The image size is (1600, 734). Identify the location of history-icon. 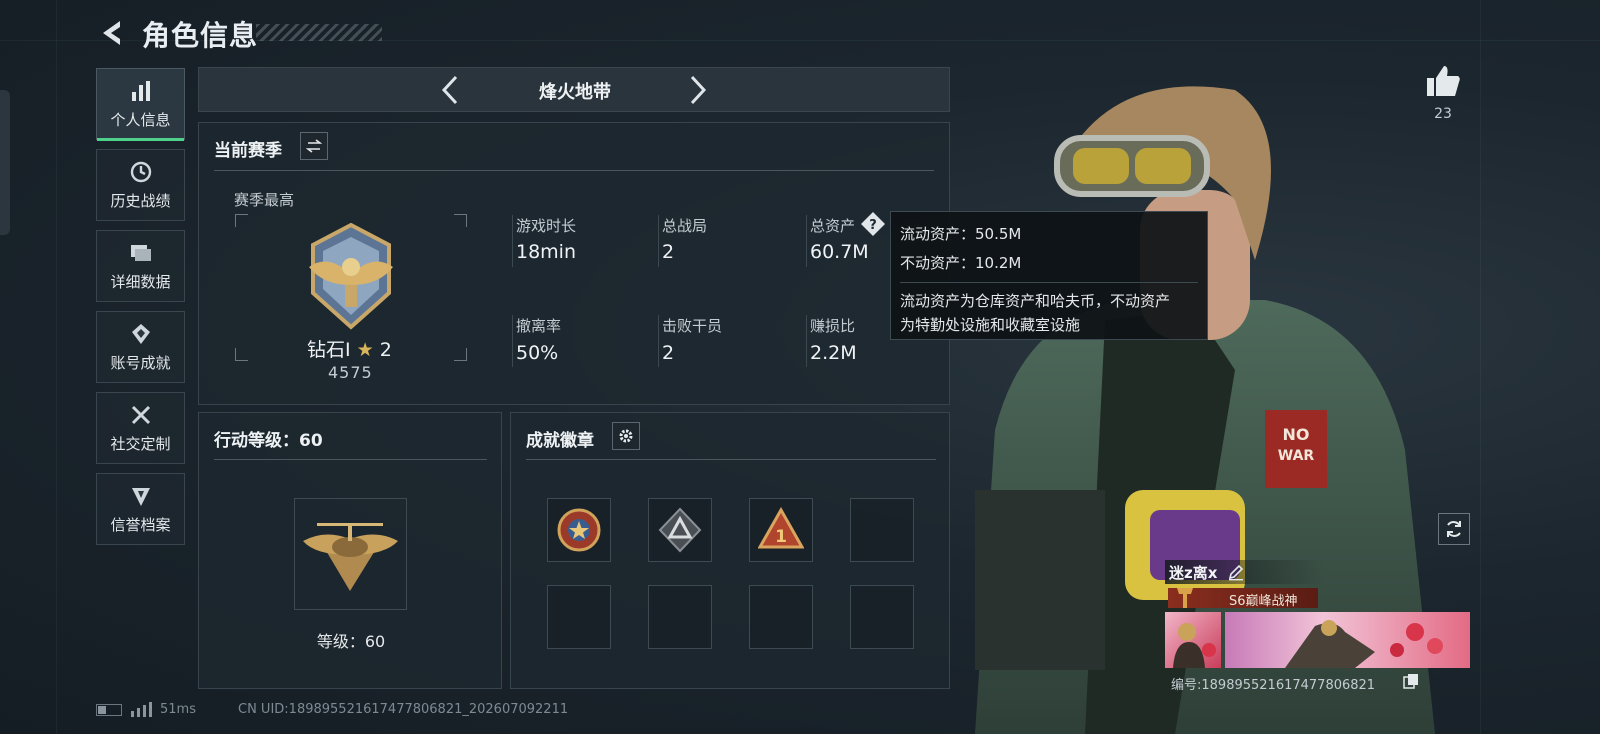
(140, 171).